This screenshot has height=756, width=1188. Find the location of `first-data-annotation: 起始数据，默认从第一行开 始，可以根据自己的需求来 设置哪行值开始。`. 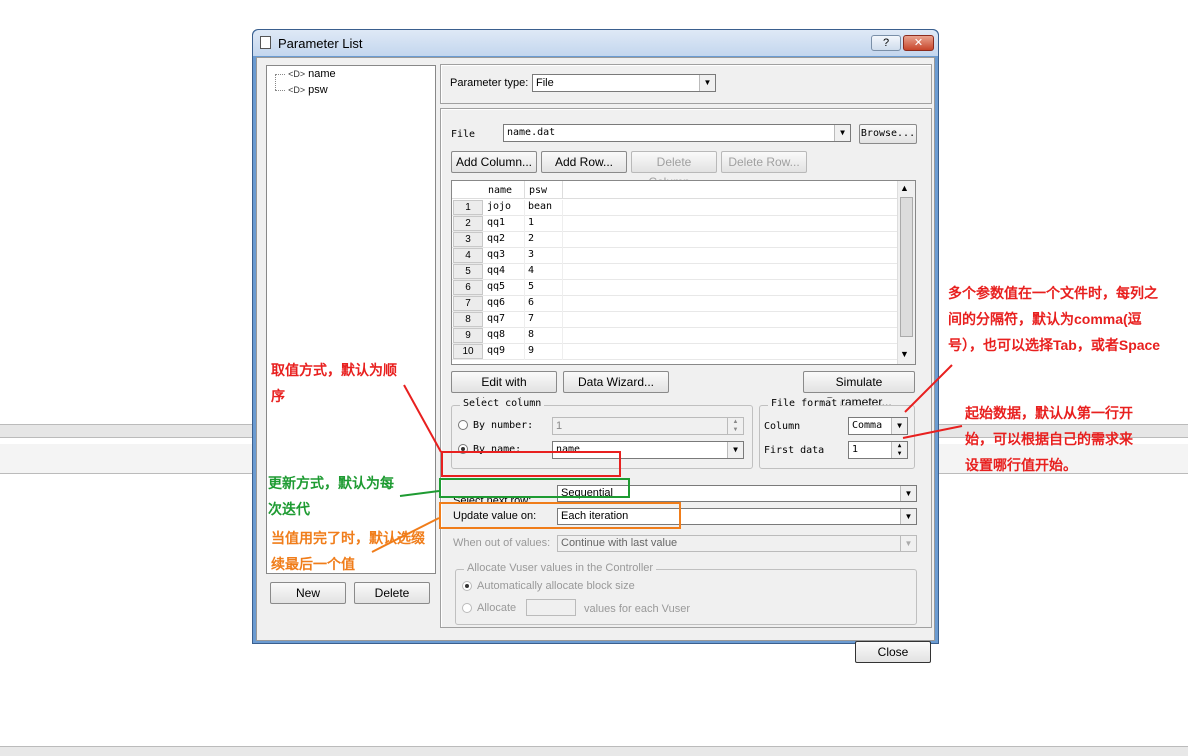

first-data-annotation: 起始数据，默认从第一行开 始，可以根据自己的需求来 设置哪行值开始。 is located at coordinates (1075, 439).